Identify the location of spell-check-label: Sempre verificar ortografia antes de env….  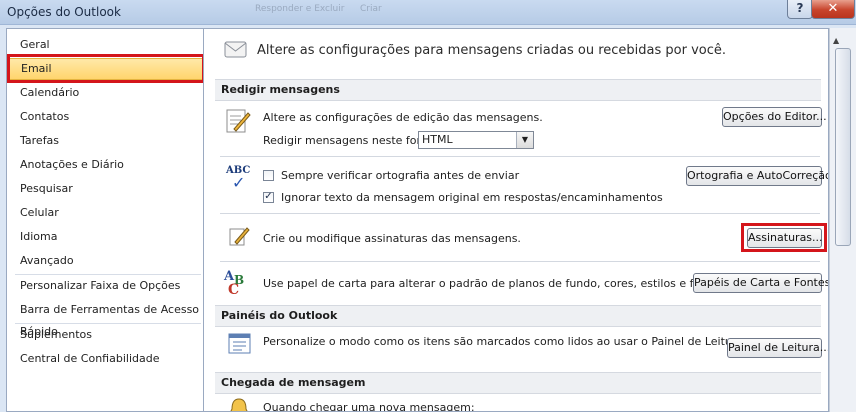
(400, 175).